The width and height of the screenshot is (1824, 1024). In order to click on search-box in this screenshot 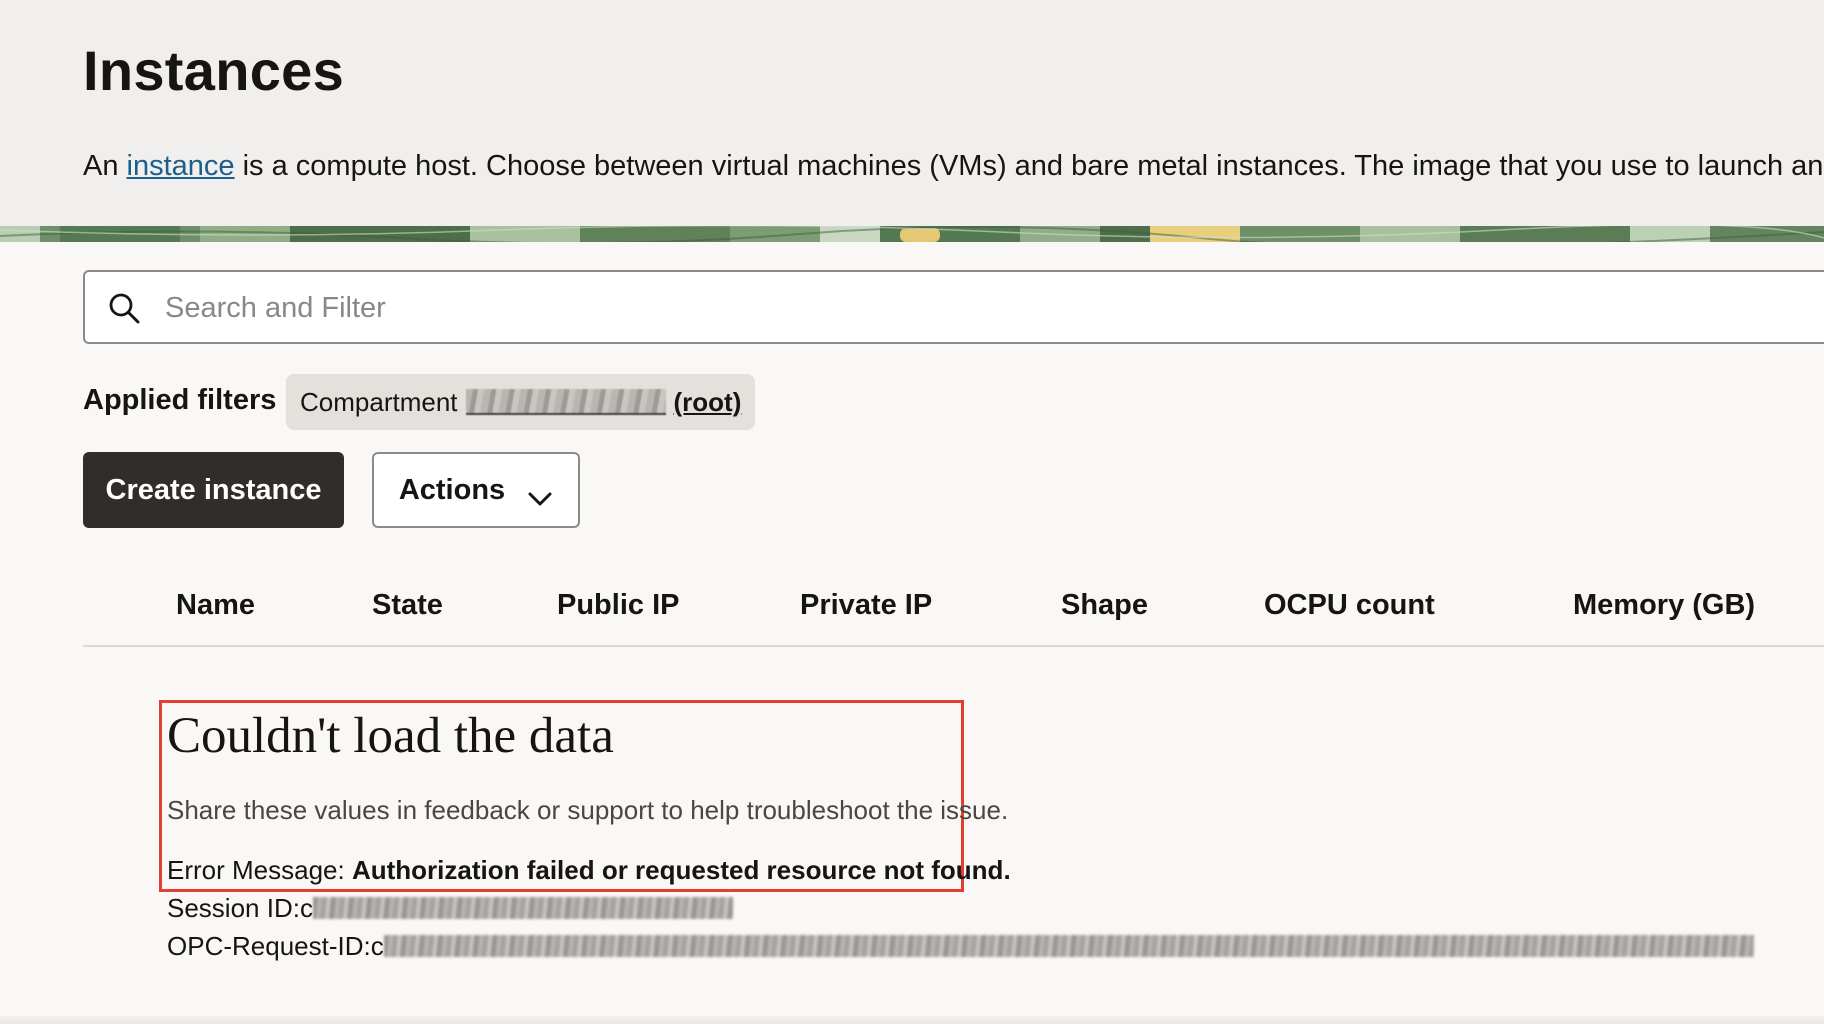, I will do `click(953, 307)`.